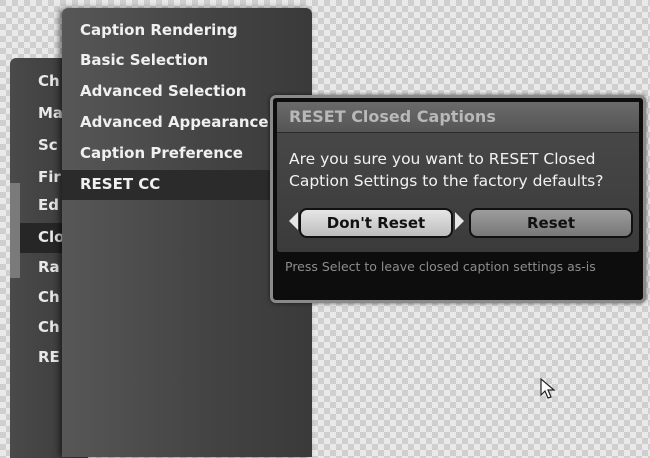 This screenshot has height=458, width=650. What do you see at coordinates (459, 221) in the screenshot?
I see `triangle-right-icon` at bounding box center [459, 221].